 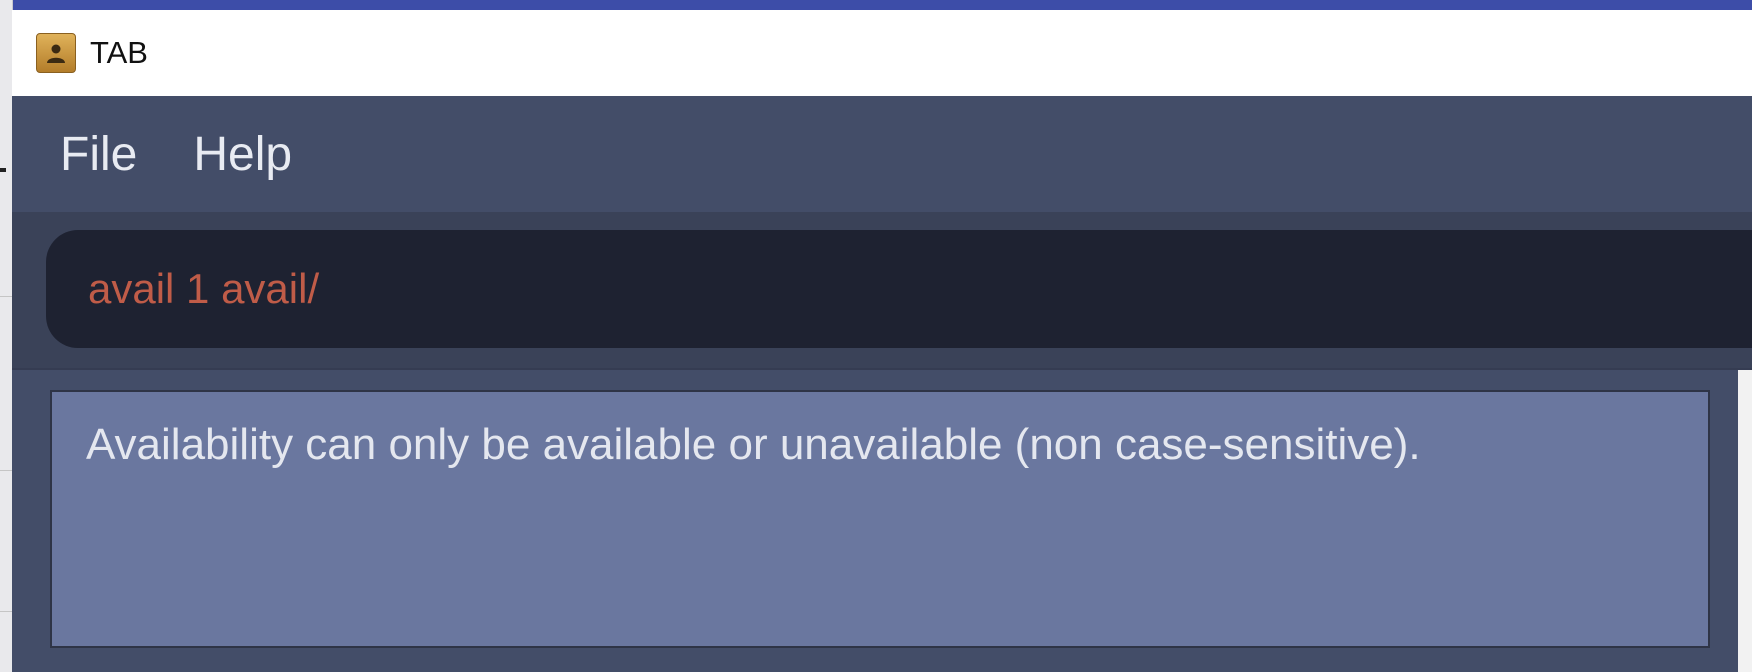 What do you see at coordinates (119, 52) in the screenshot?
I see `window-title: TAB` at bounding box center [119, 52].